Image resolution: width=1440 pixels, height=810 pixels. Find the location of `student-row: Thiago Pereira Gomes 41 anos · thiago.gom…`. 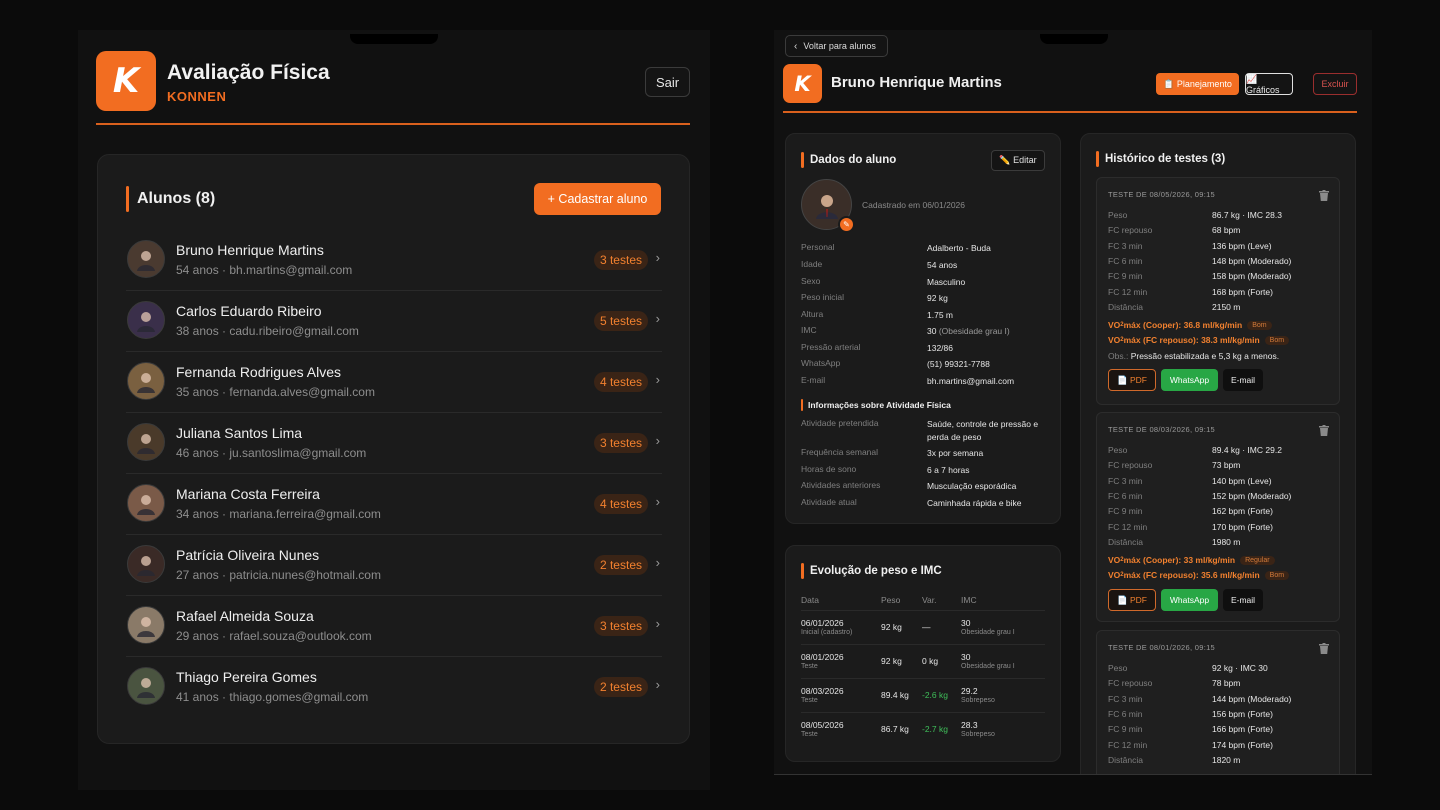

student-row: Thiago Pereira Gomes 41 anos · thiago.gom… is located at coordinates (394, 687).